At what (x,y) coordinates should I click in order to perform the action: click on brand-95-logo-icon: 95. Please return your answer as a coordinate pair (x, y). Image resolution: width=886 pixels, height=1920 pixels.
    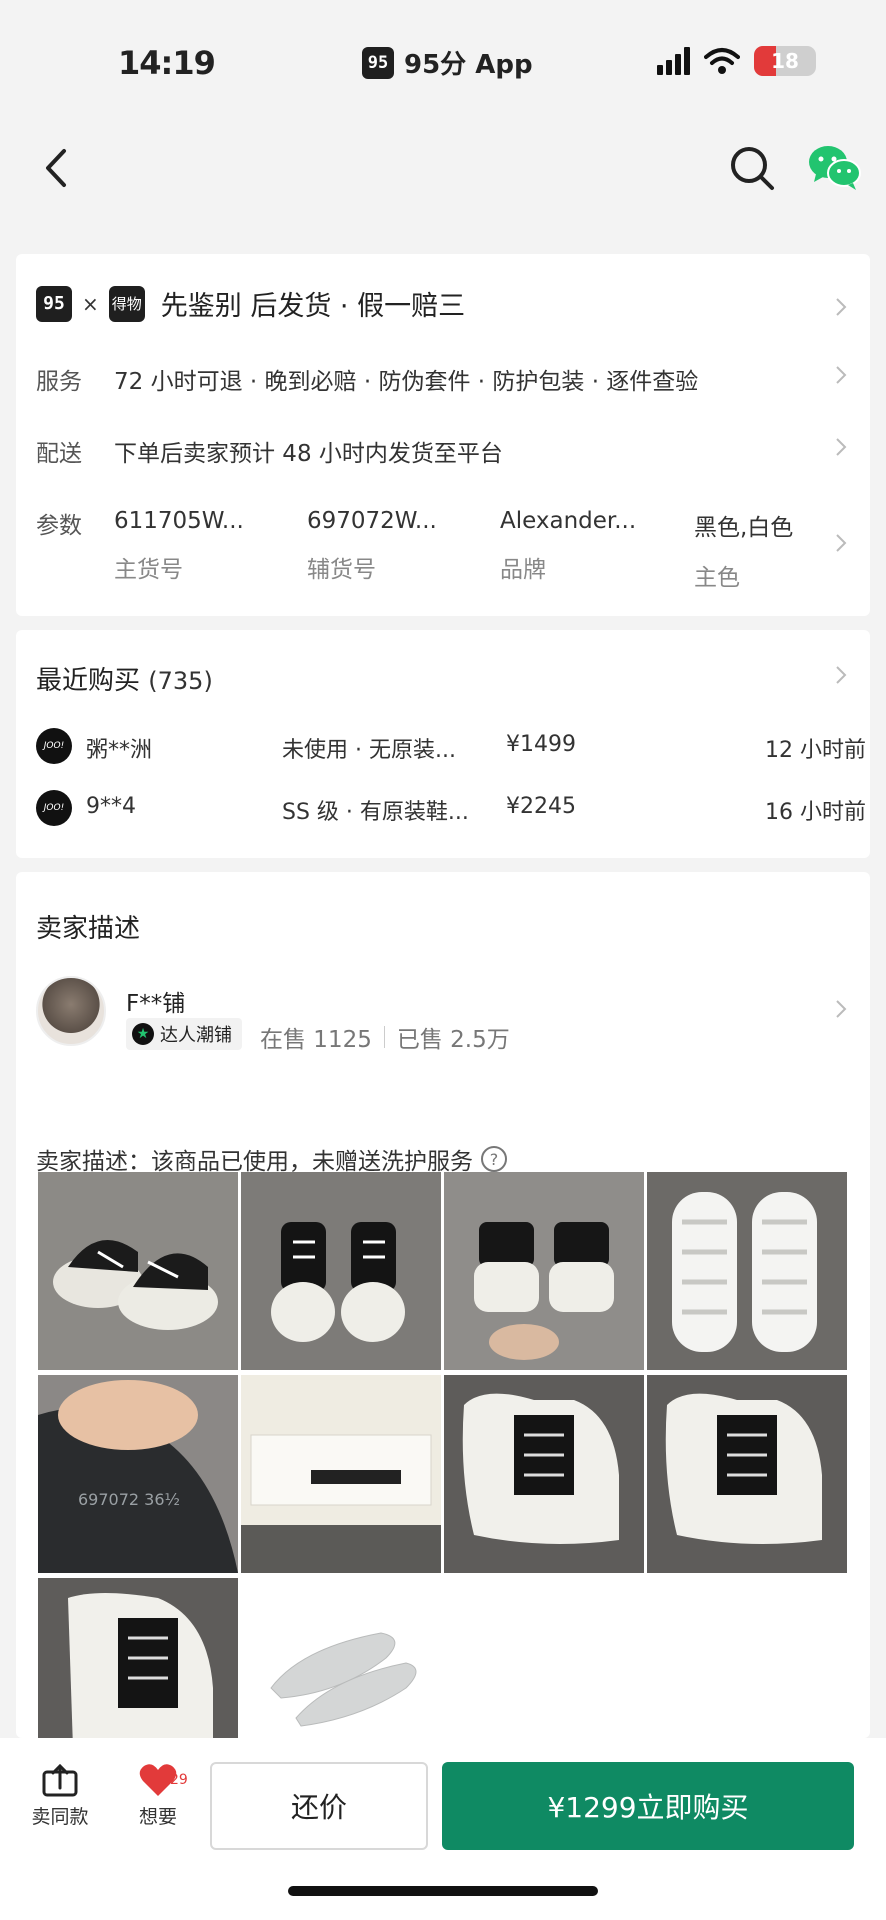
    Looking at the image, I should click on (54, 303).